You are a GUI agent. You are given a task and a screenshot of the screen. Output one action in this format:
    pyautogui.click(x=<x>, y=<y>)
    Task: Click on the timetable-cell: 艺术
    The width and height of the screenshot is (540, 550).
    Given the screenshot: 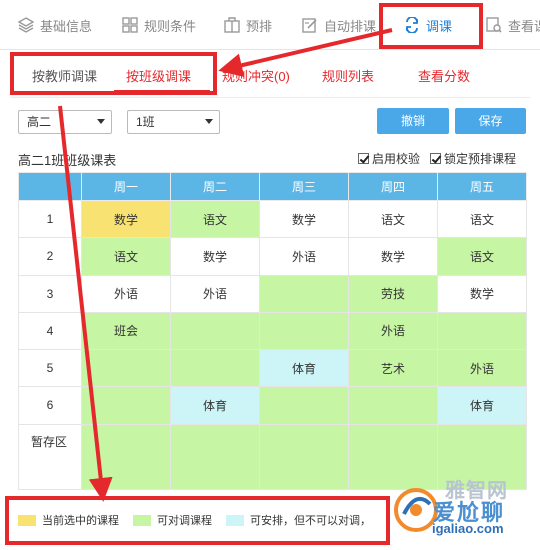 What is the action you would take?
    pyautogui.click(x=393, y=368)
    